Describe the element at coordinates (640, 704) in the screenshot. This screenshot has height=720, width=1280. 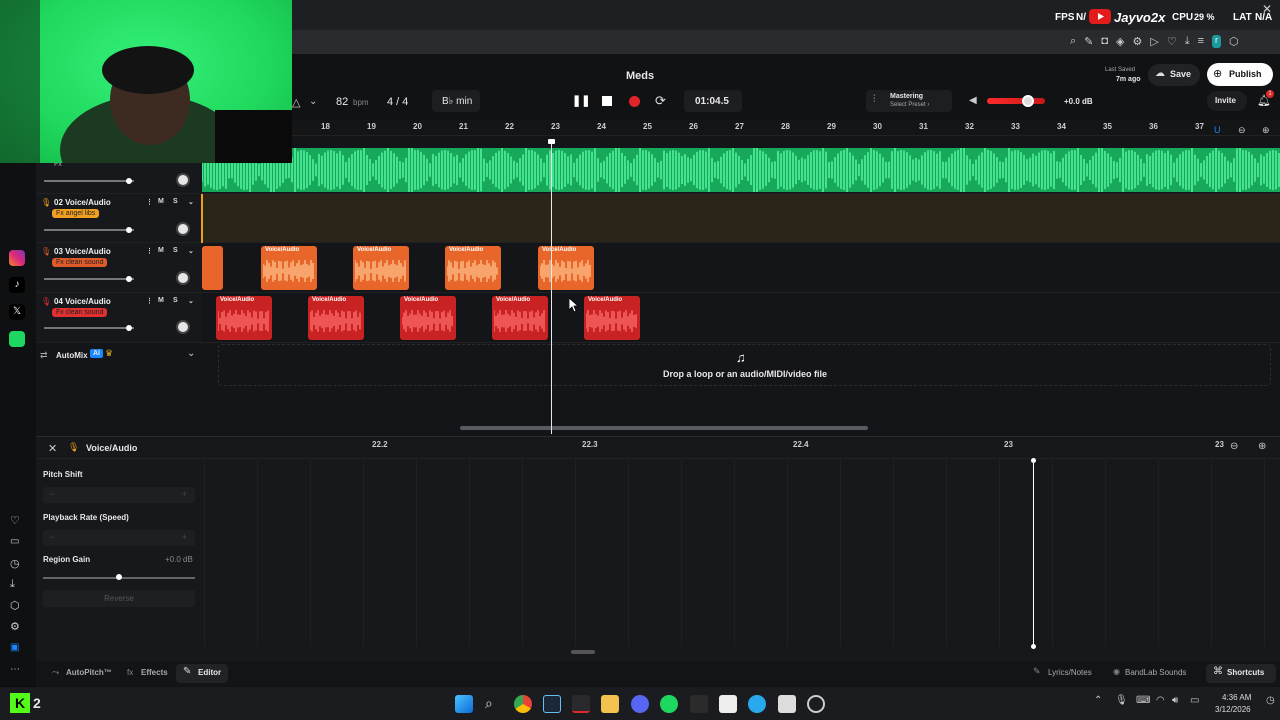
I see `discord-icon` at that location.